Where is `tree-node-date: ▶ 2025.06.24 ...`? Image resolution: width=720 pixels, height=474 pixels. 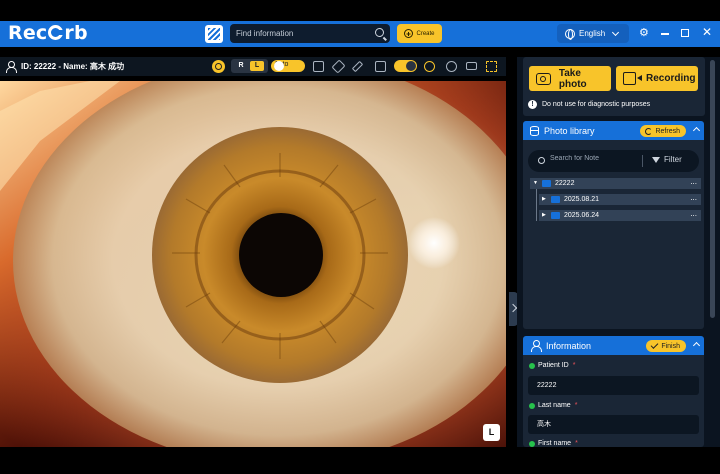
tree-node-date: ▶ 2025.06.24 ... is located at coordinates (620, 214).